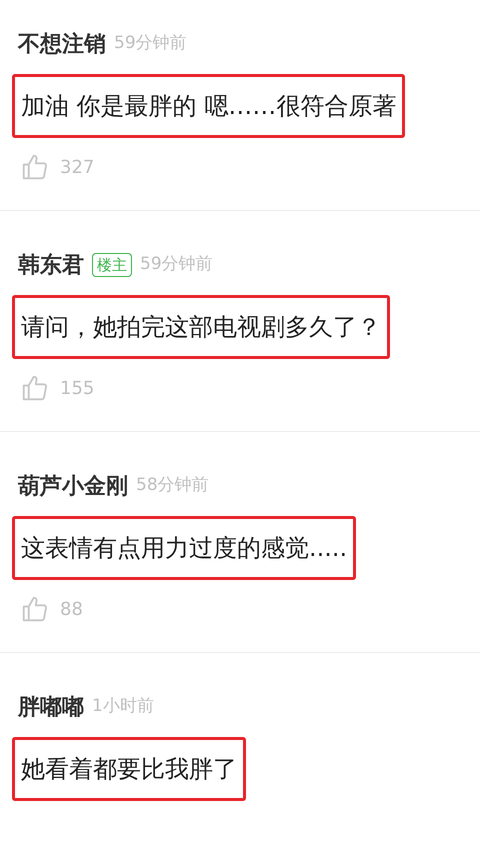 The image size is (480, 853). Describe the element at coordinates (123, 706) in the screenshot. I see `timestamp: 1小时前` at that location.